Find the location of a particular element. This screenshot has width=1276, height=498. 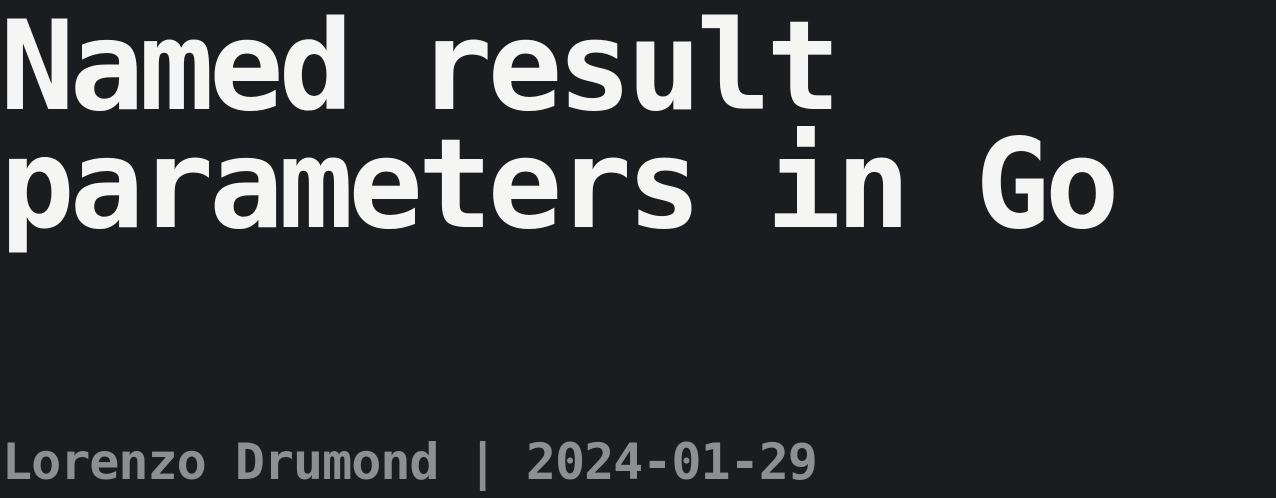

post-date: 2024-01-29 is located at coordinates (671, 462).